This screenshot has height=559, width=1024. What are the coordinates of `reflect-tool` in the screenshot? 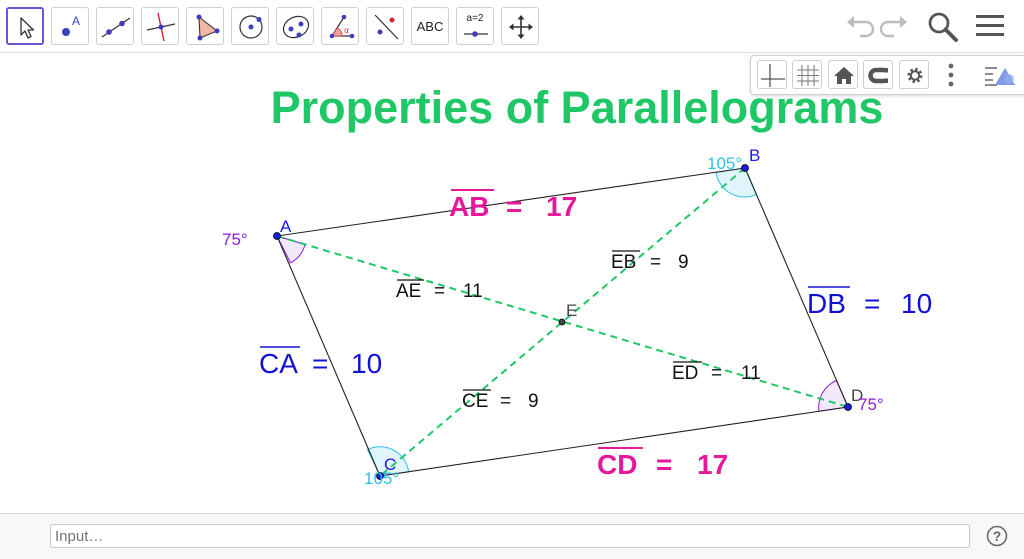 It's located at (385, 26).